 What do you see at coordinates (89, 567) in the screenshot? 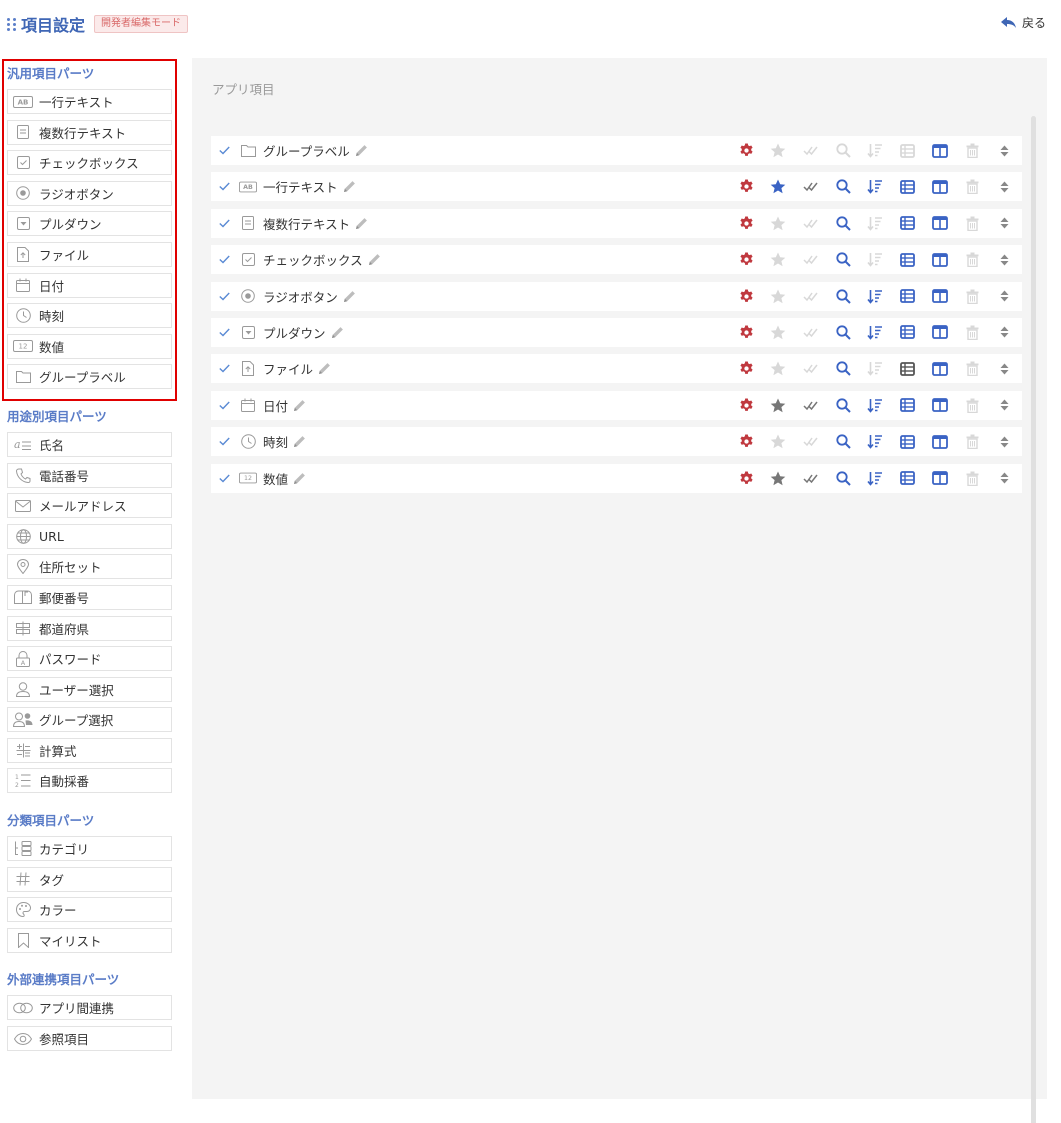
I see `part-item: 住所セット` at bounding box center [89, 567].